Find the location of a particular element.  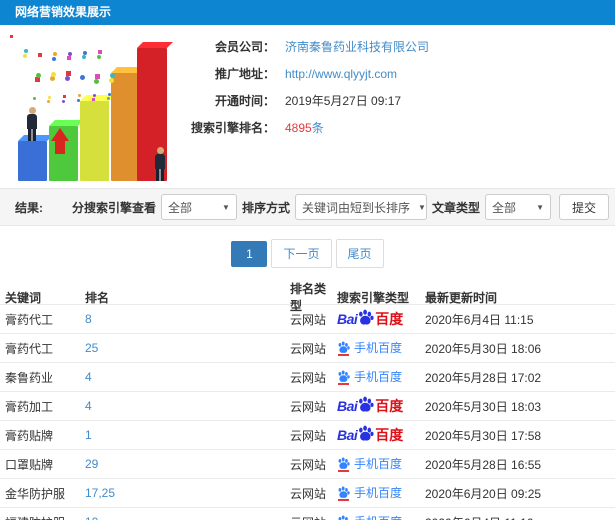

filter-group: 分搜索引擎查看 全部 ▼ is located at coordinates (152, 207).